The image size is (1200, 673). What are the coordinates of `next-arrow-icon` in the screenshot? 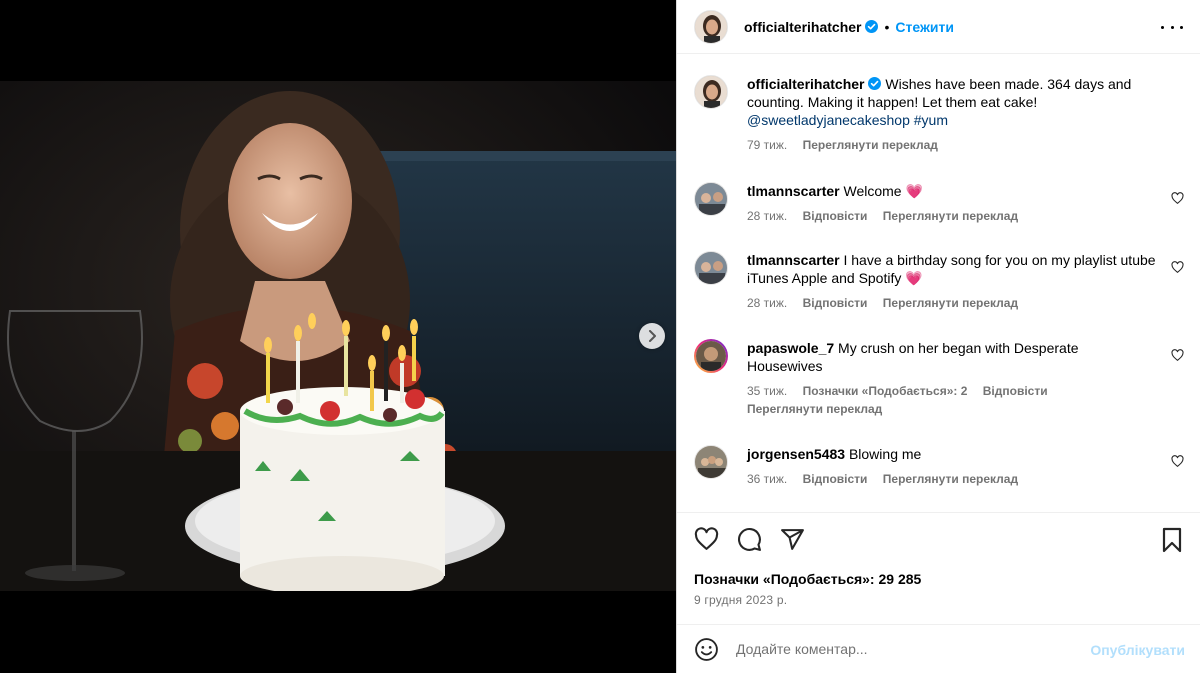 It's located at (652, 336).